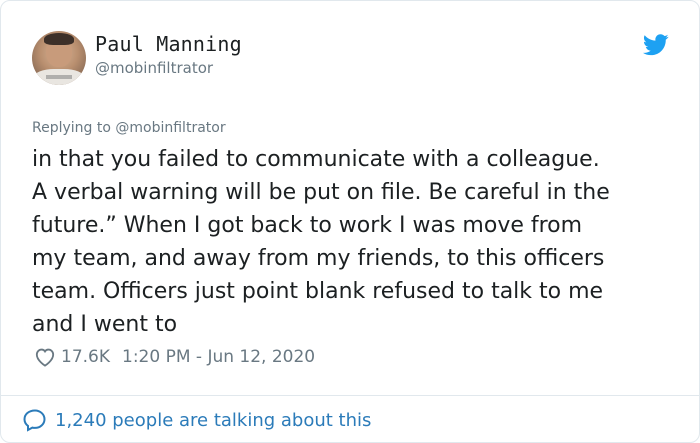 The image size is (700, 443). I want to click on avatar-strip, so click(59, 77).